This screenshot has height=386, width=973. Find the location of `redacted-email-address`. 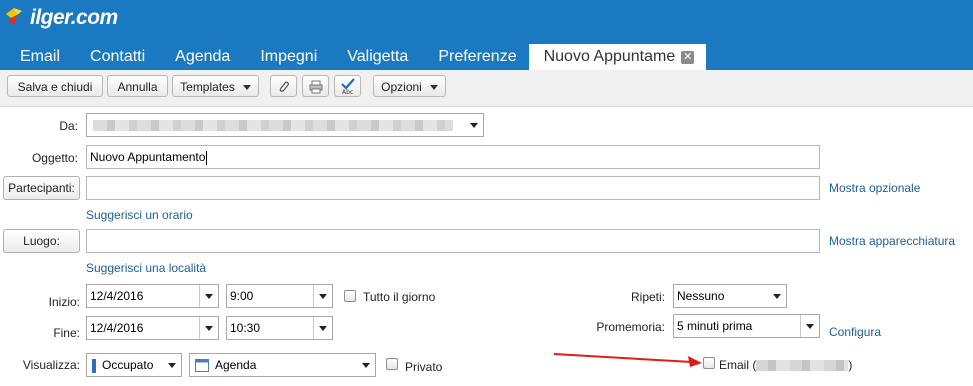

redacted-email-address is located at coordinates (802, 366).